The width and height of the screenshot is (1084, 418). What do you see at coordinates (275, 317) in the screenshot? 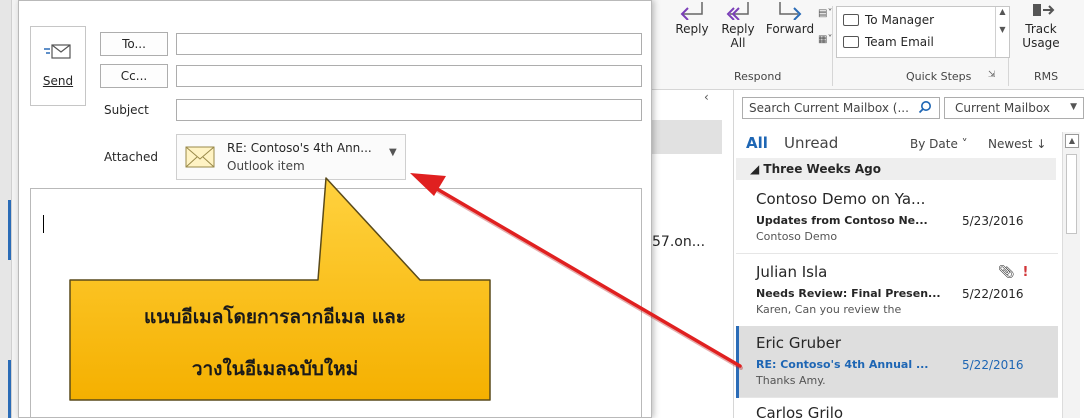
I see `callout-text-line-1: แนบอีเมลโดยการลากอีเมล และ` at bounding box center [275, 317].